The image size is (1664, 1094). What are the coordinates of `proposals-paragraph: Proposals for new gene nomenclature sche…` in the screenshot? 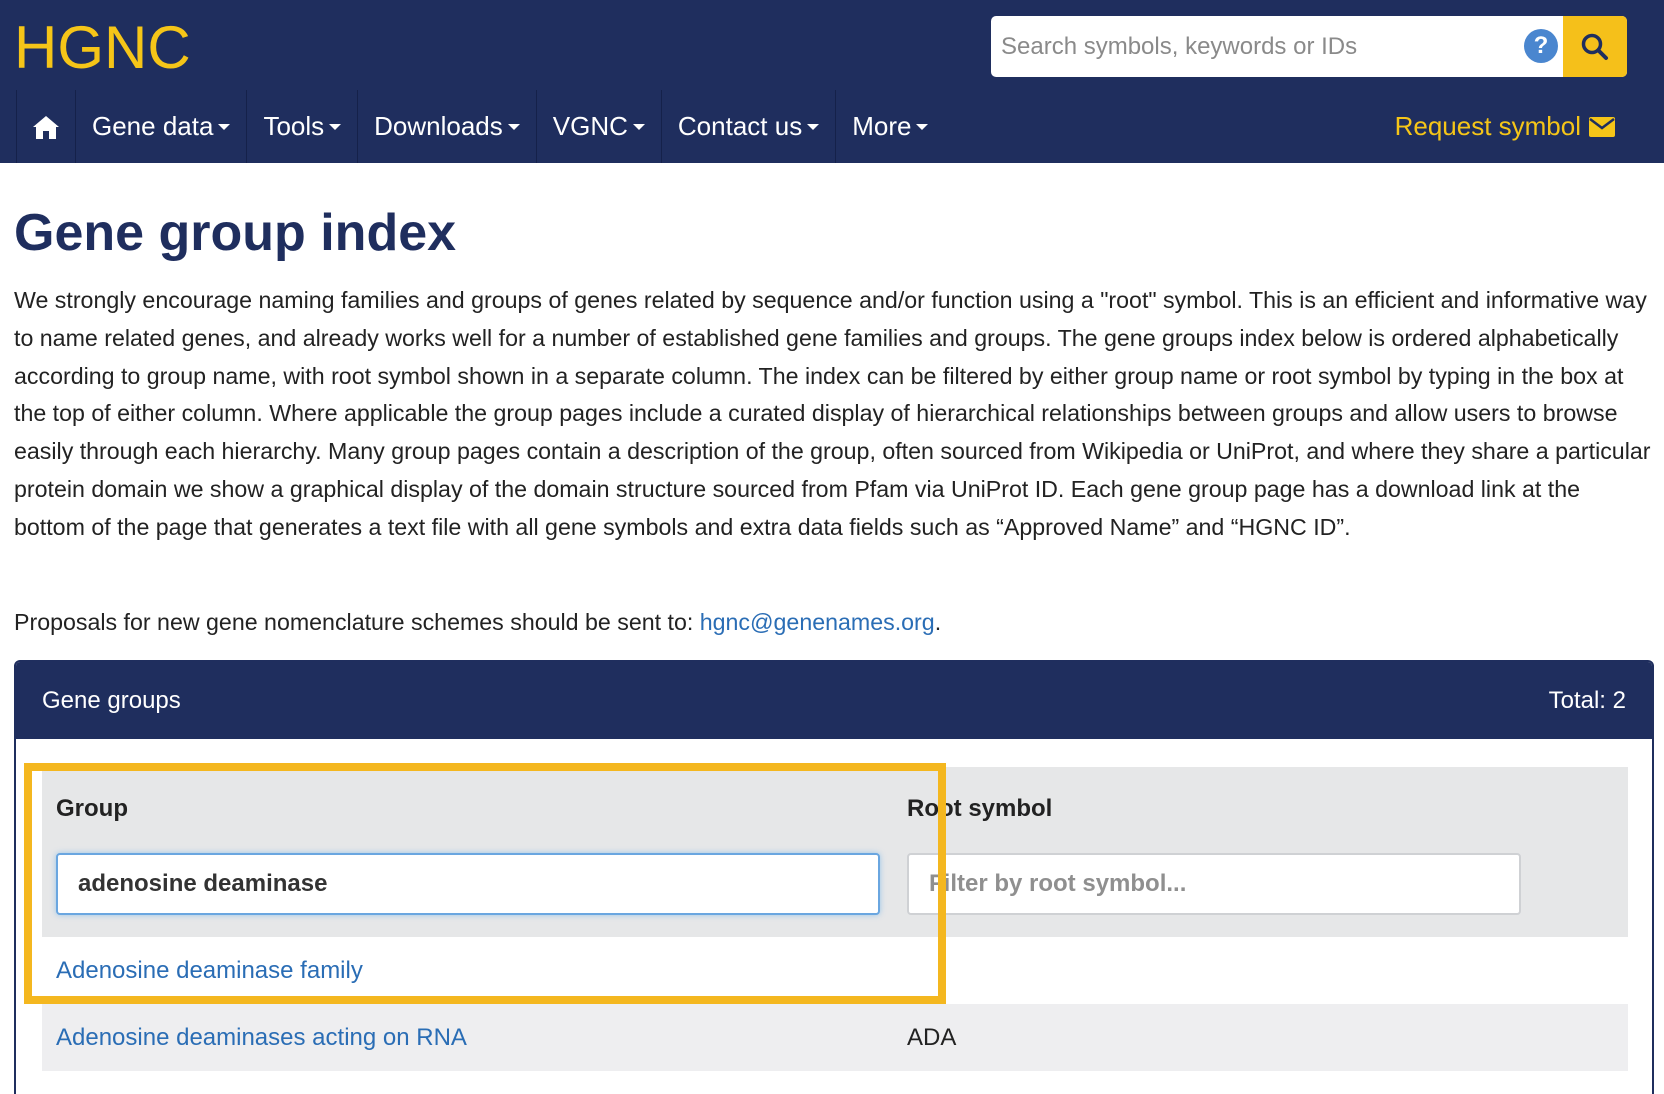 It's located at (477, 622).